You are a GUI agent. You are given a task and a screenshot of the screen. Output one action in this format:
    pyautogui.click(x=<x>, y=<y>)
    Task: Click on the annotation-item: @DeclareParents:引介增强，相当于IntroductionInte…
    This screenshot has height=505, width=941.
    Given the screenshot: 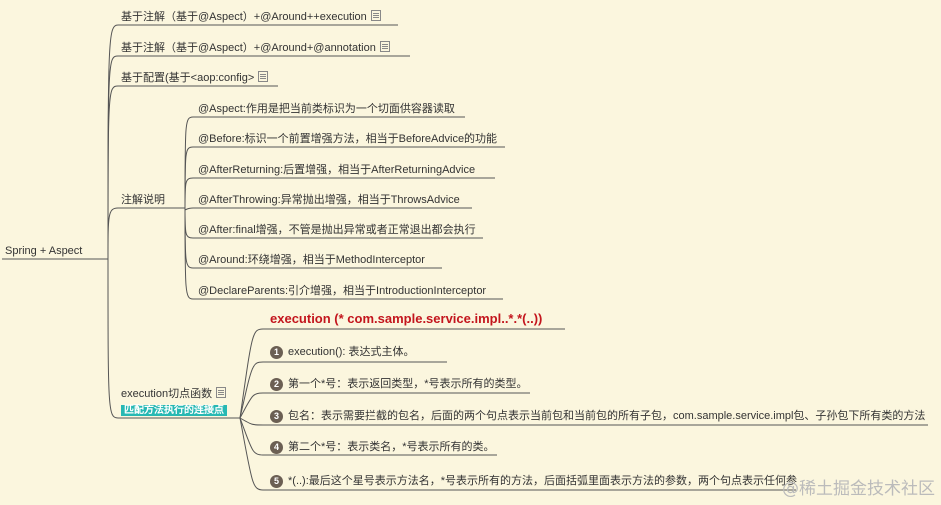 What is the action you would take?
    pyautogui.click(x=342, y=291)
    